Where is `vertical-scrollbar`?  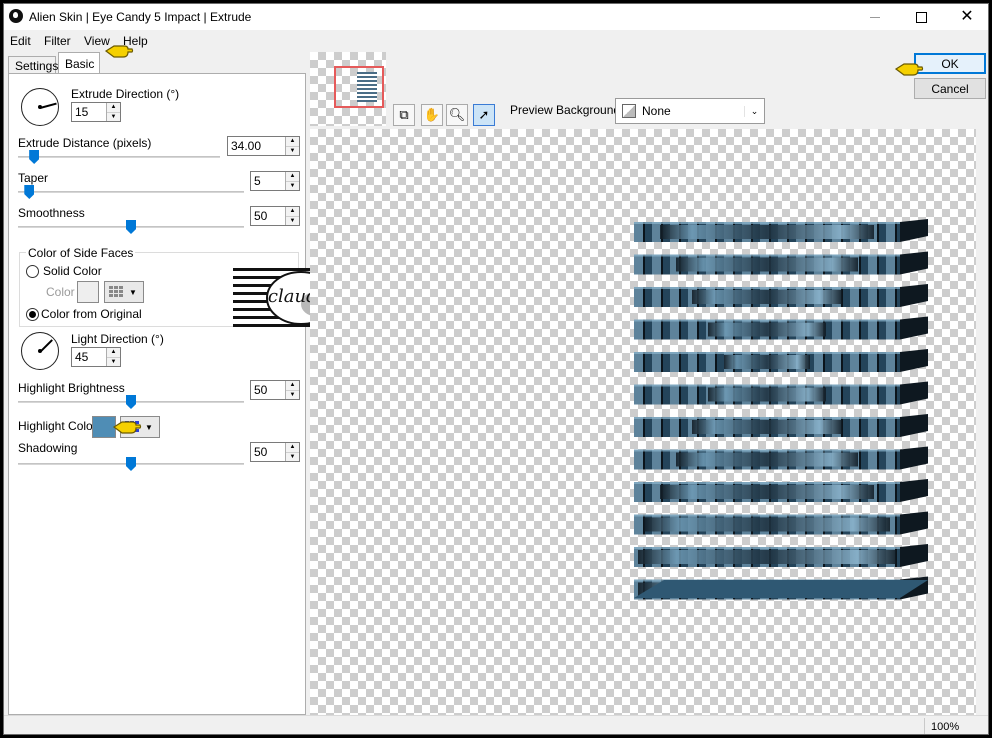 vertical-scrollbar is located at coordinates (982, 422).